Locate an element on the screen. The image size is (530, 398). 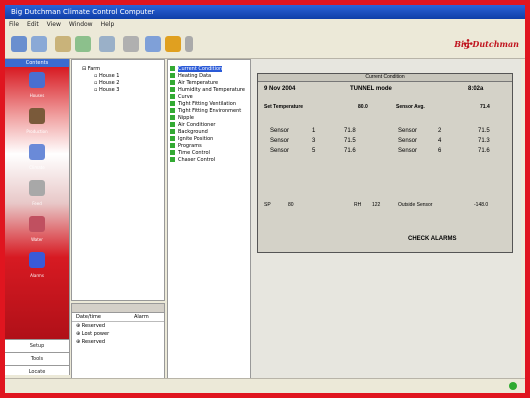
section-item: Ignite Position is located at coordinates (209, 139).